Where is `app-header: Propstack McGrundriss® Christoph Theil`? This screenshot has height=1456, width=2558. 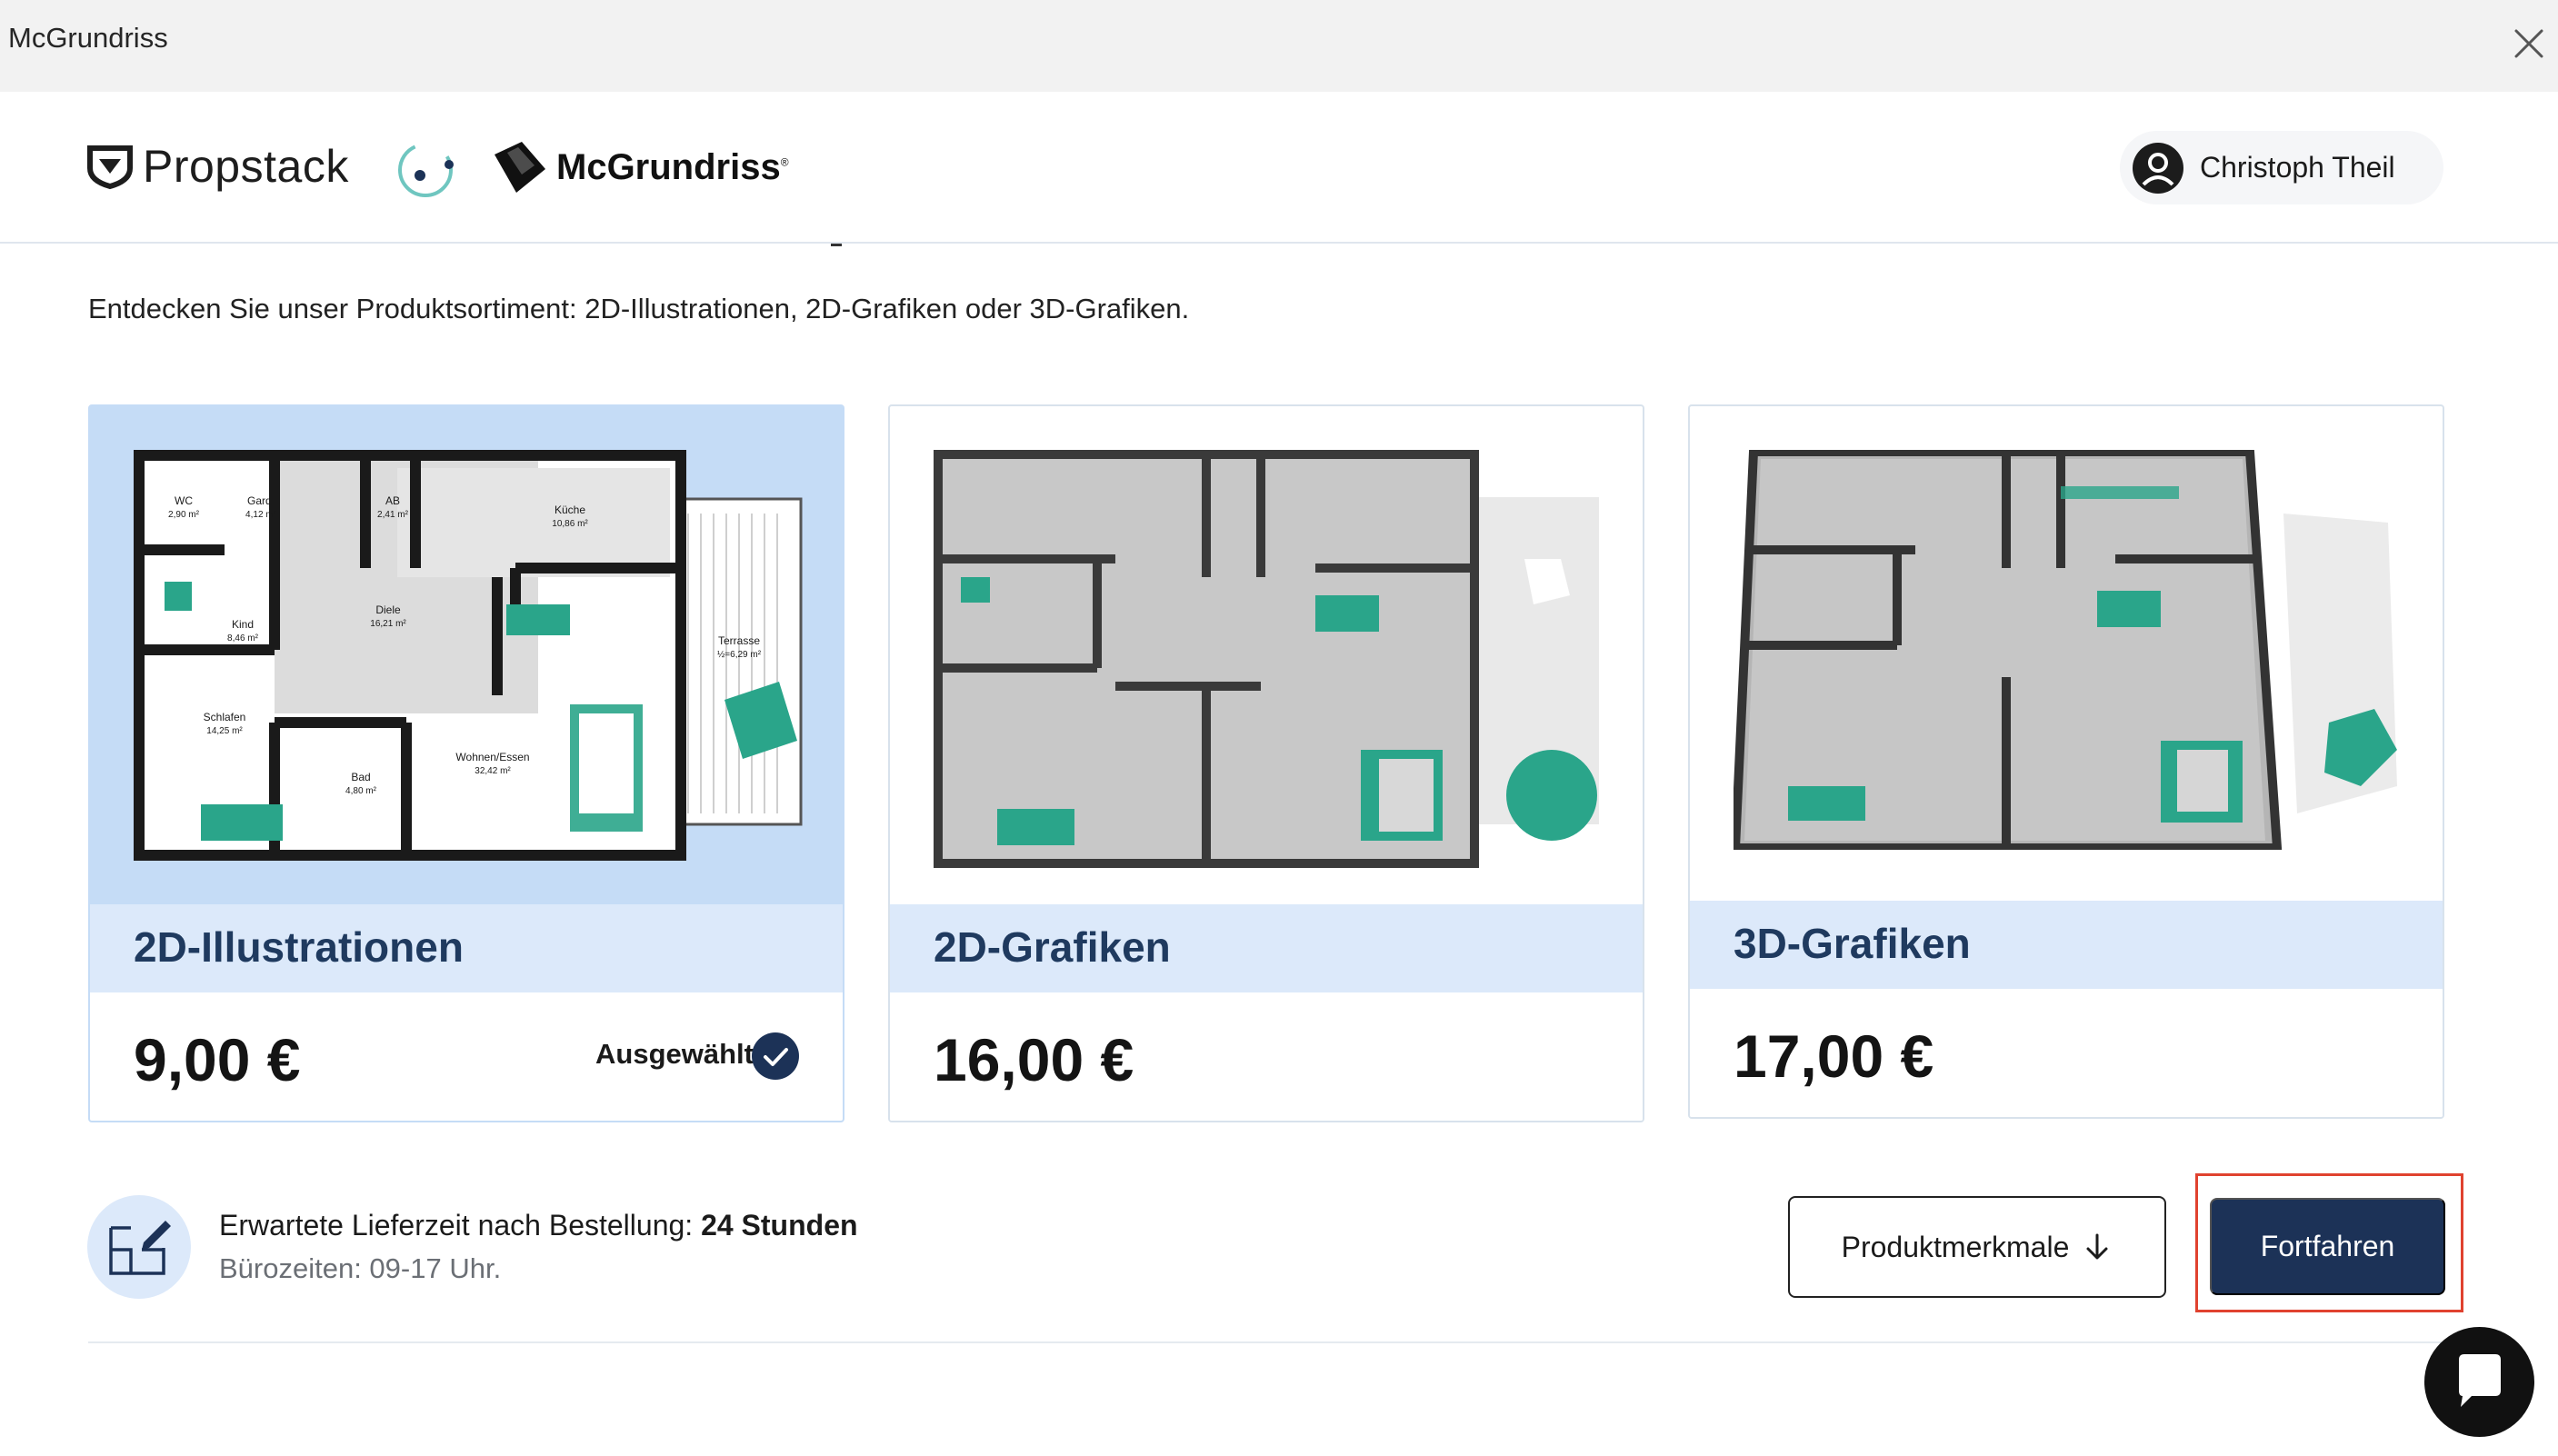
app-header: Propstack McGrundriss® Christoph Theil is located at coordinates (1279, 168).